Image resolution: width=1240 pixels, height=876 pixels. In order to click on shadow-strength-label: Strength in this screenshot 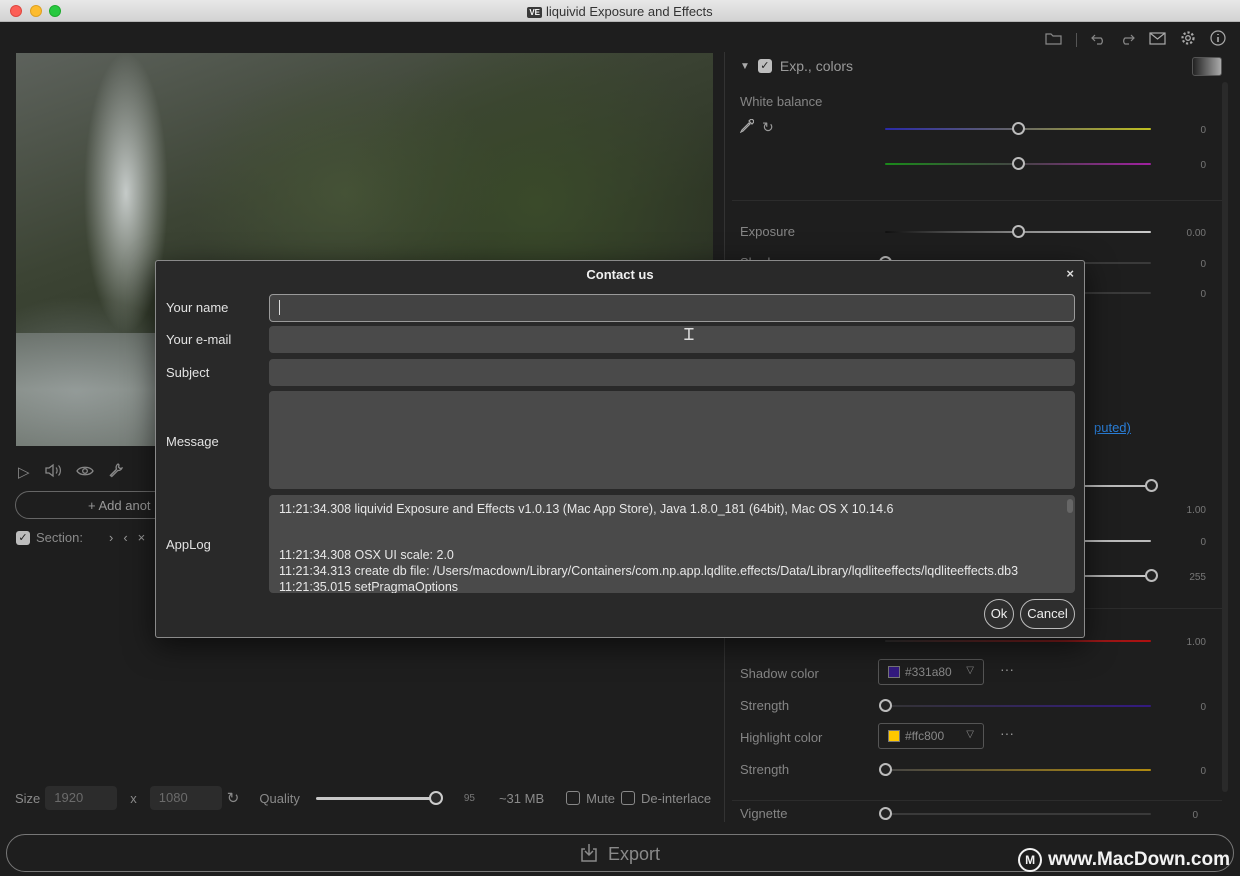, I will do `click(765, 705)`.